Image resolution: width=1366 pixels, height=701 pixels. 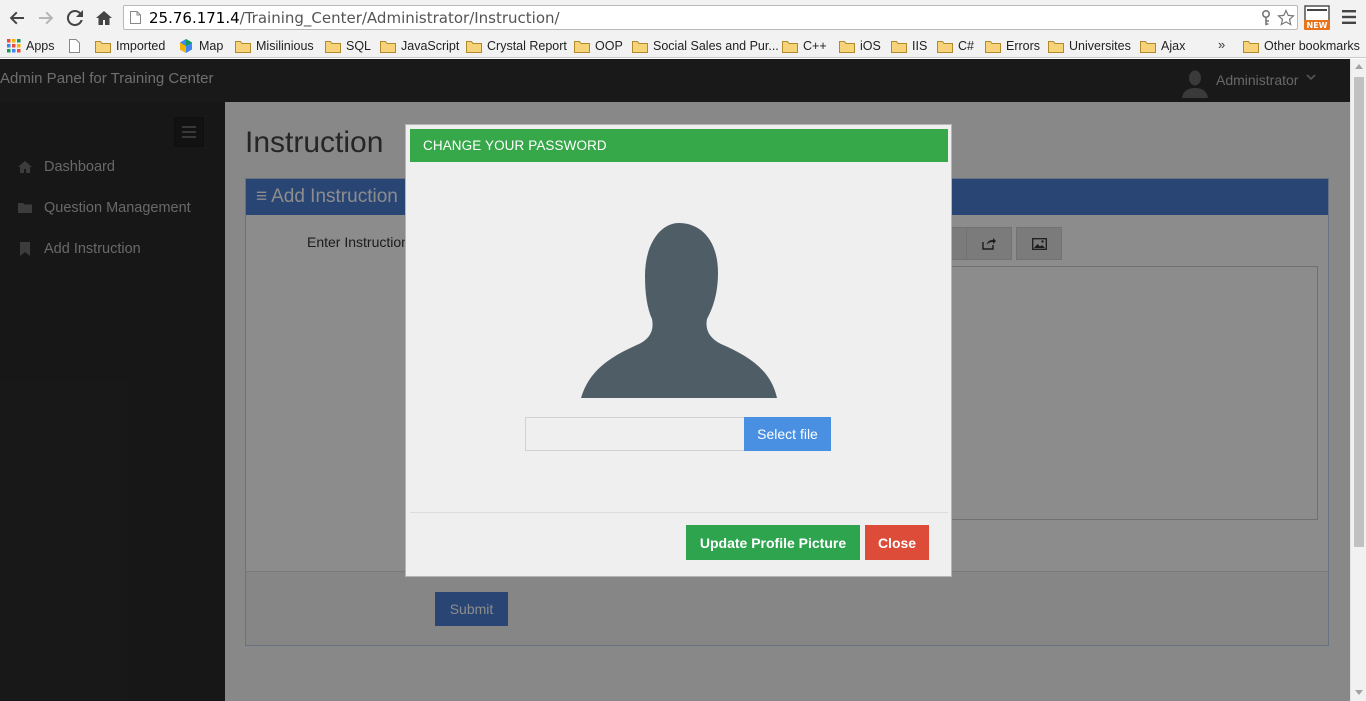 I want to click on scroll-down-arrow-icon, so click(x=1359, y=692).